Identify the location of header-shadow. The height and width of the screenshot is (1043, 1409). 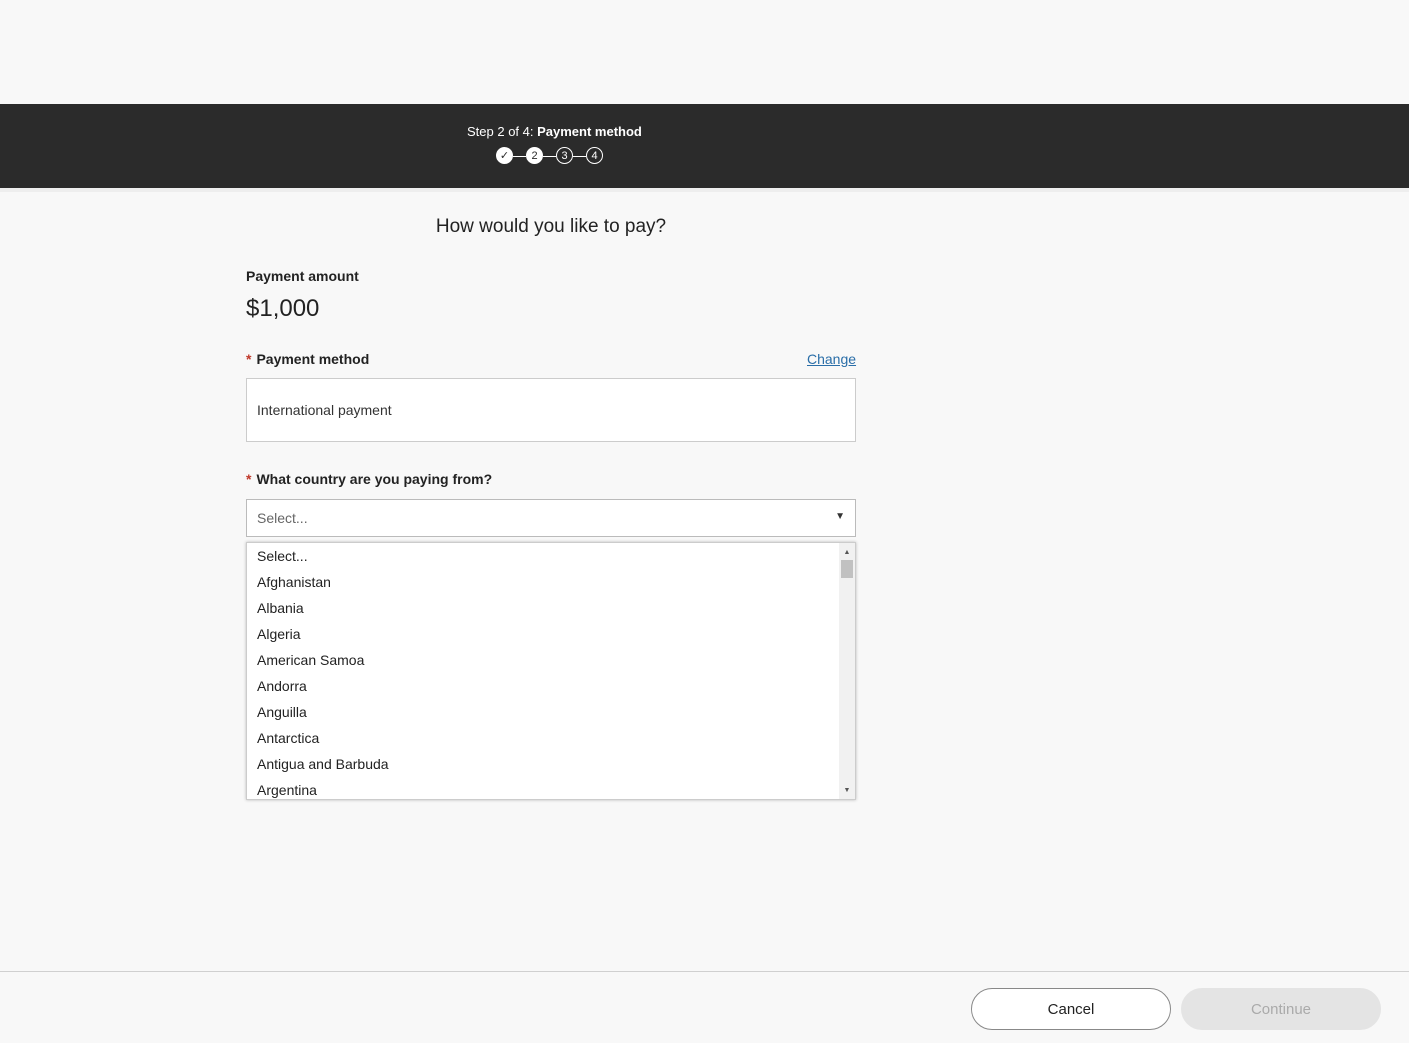
(704, 190).